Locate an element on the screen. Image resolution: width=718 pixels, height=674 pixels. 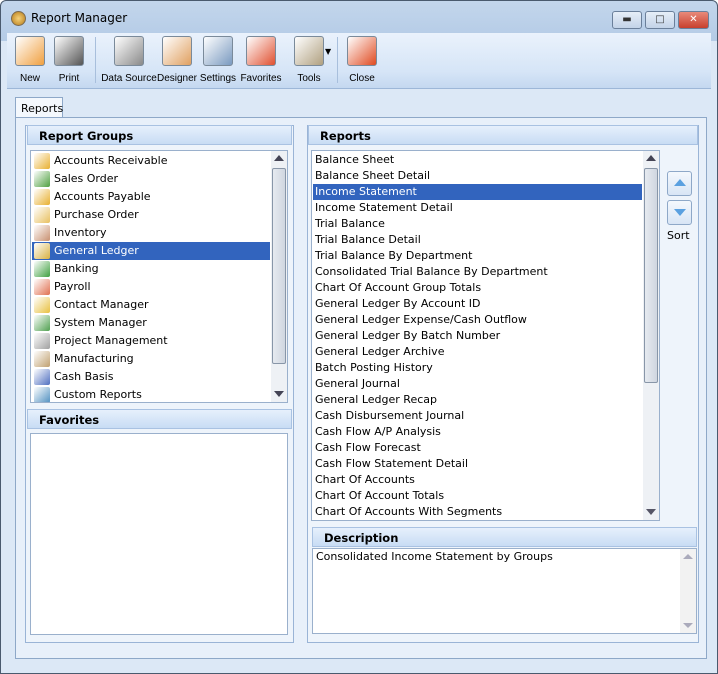
toolbar-button-favorites: Favorites is located at coordinates (261, 61).